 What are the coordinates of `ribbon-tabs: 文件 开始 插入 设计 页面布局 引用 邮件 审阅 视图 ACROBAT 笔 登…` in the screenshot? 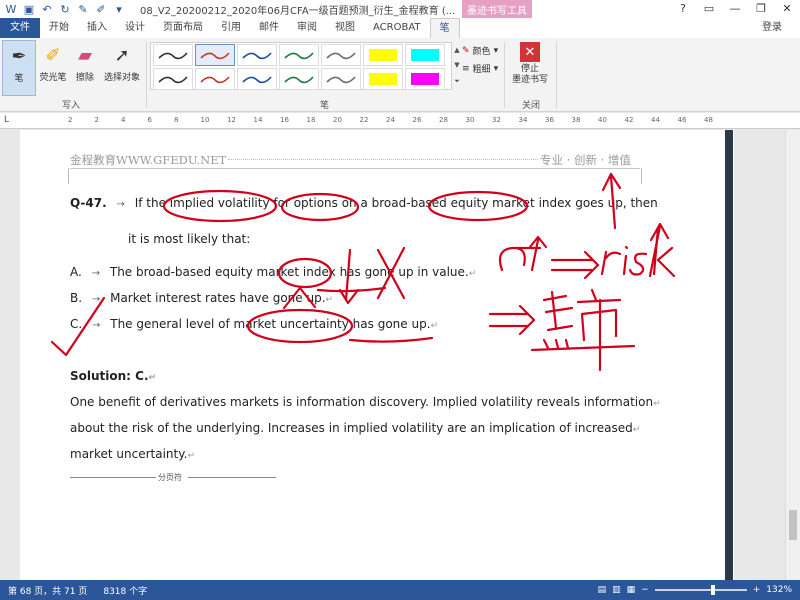 It's located at (400, 28).